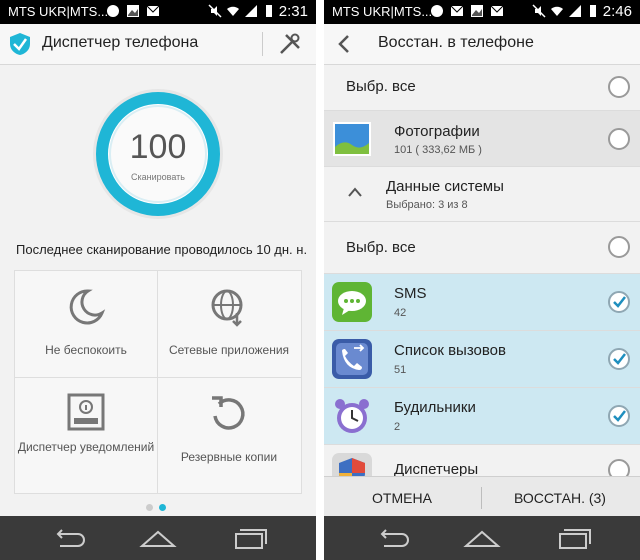 This screenshot has height=560, width=640. What do you see at coordinates (120, 42) in the screenshot?
I see `page-title: Диспетчер телефона` at bounding box center [120, 42].